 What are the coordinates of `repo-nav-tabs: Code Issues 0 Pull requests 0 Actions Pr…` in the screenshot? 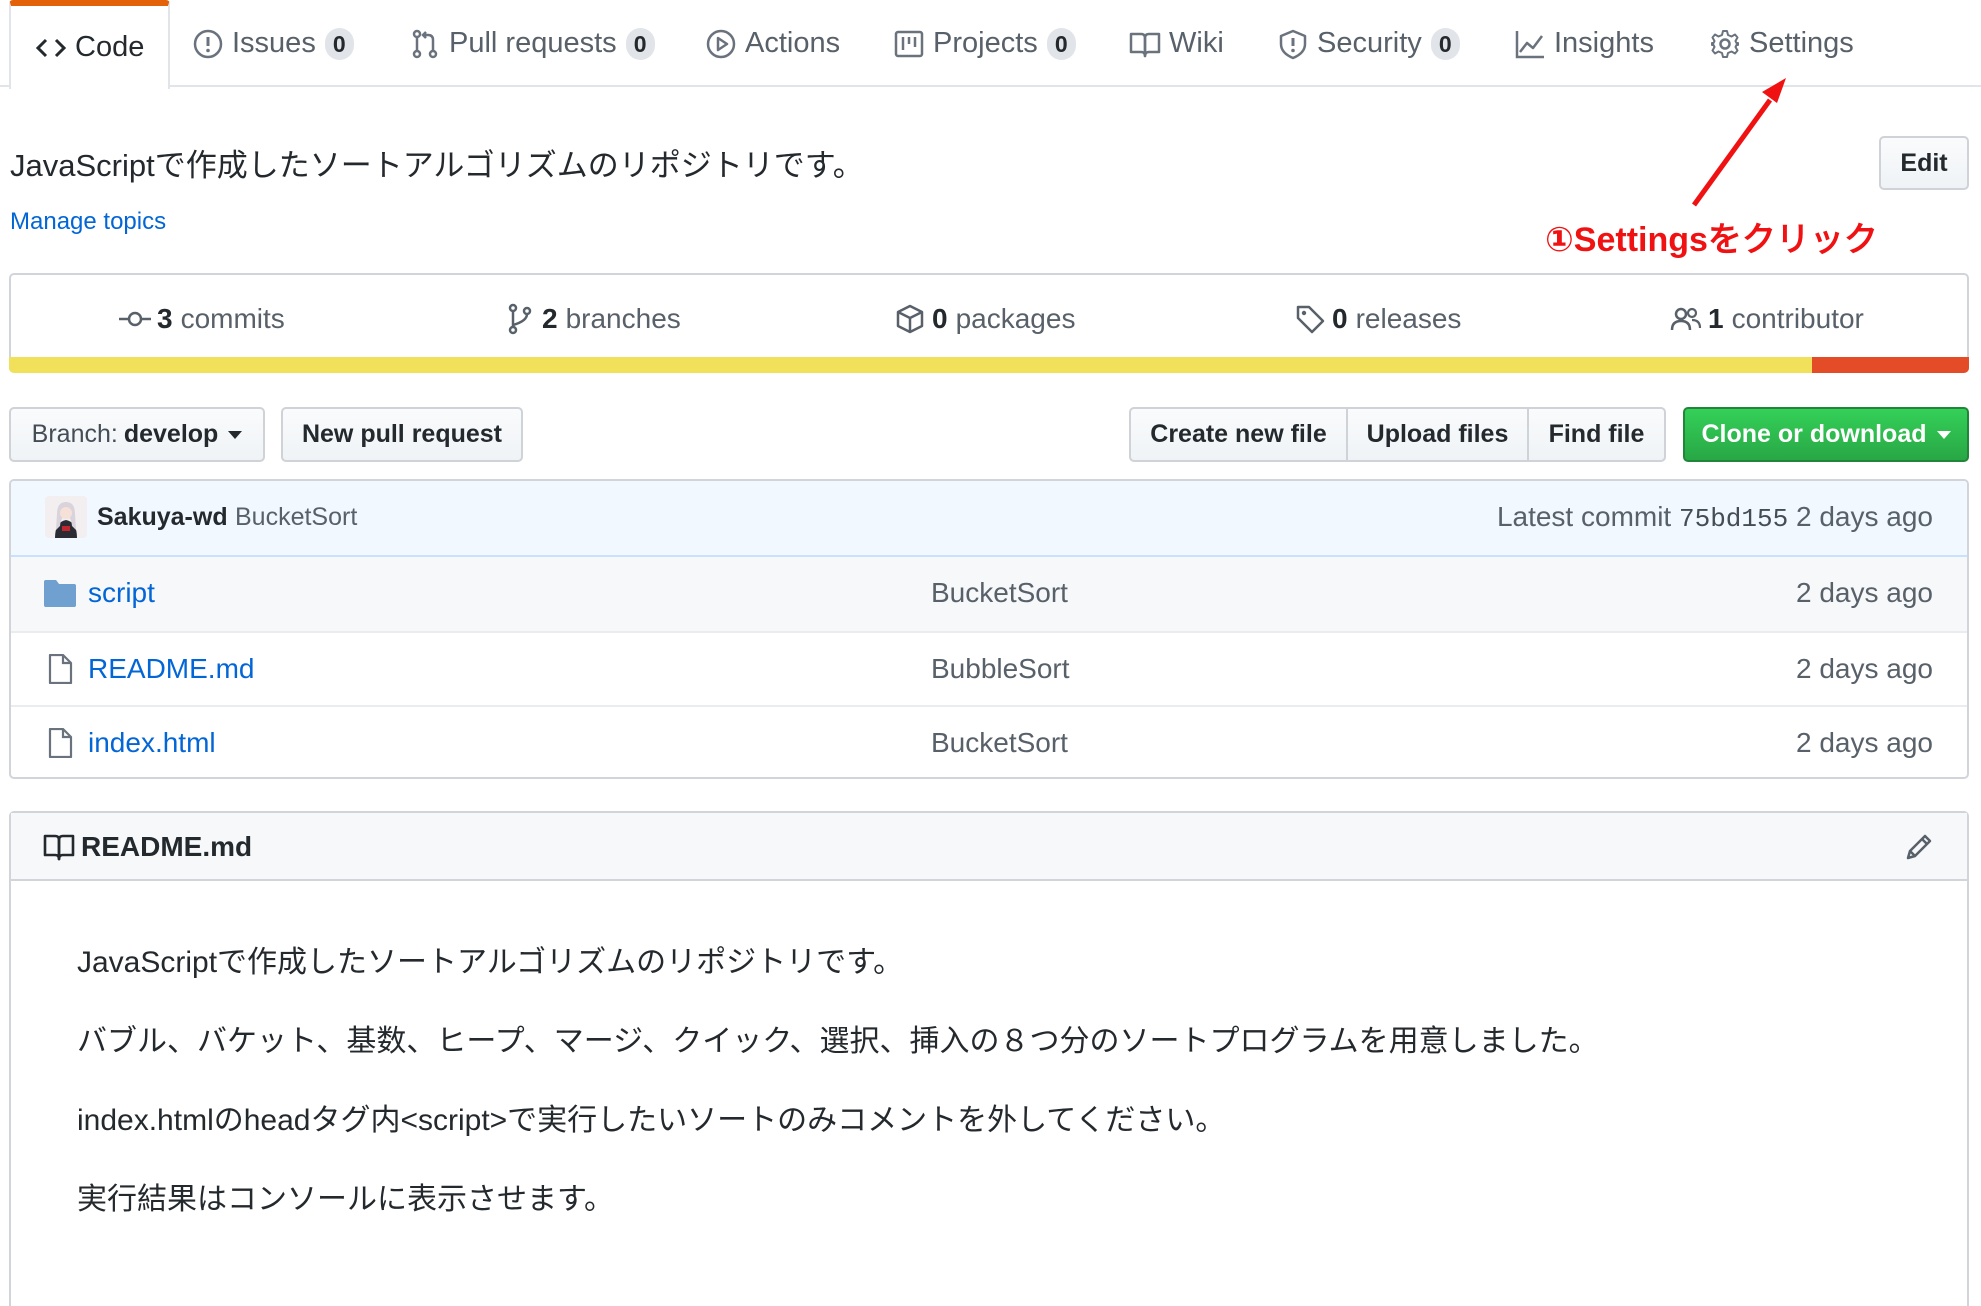 It's located at (990, 44).